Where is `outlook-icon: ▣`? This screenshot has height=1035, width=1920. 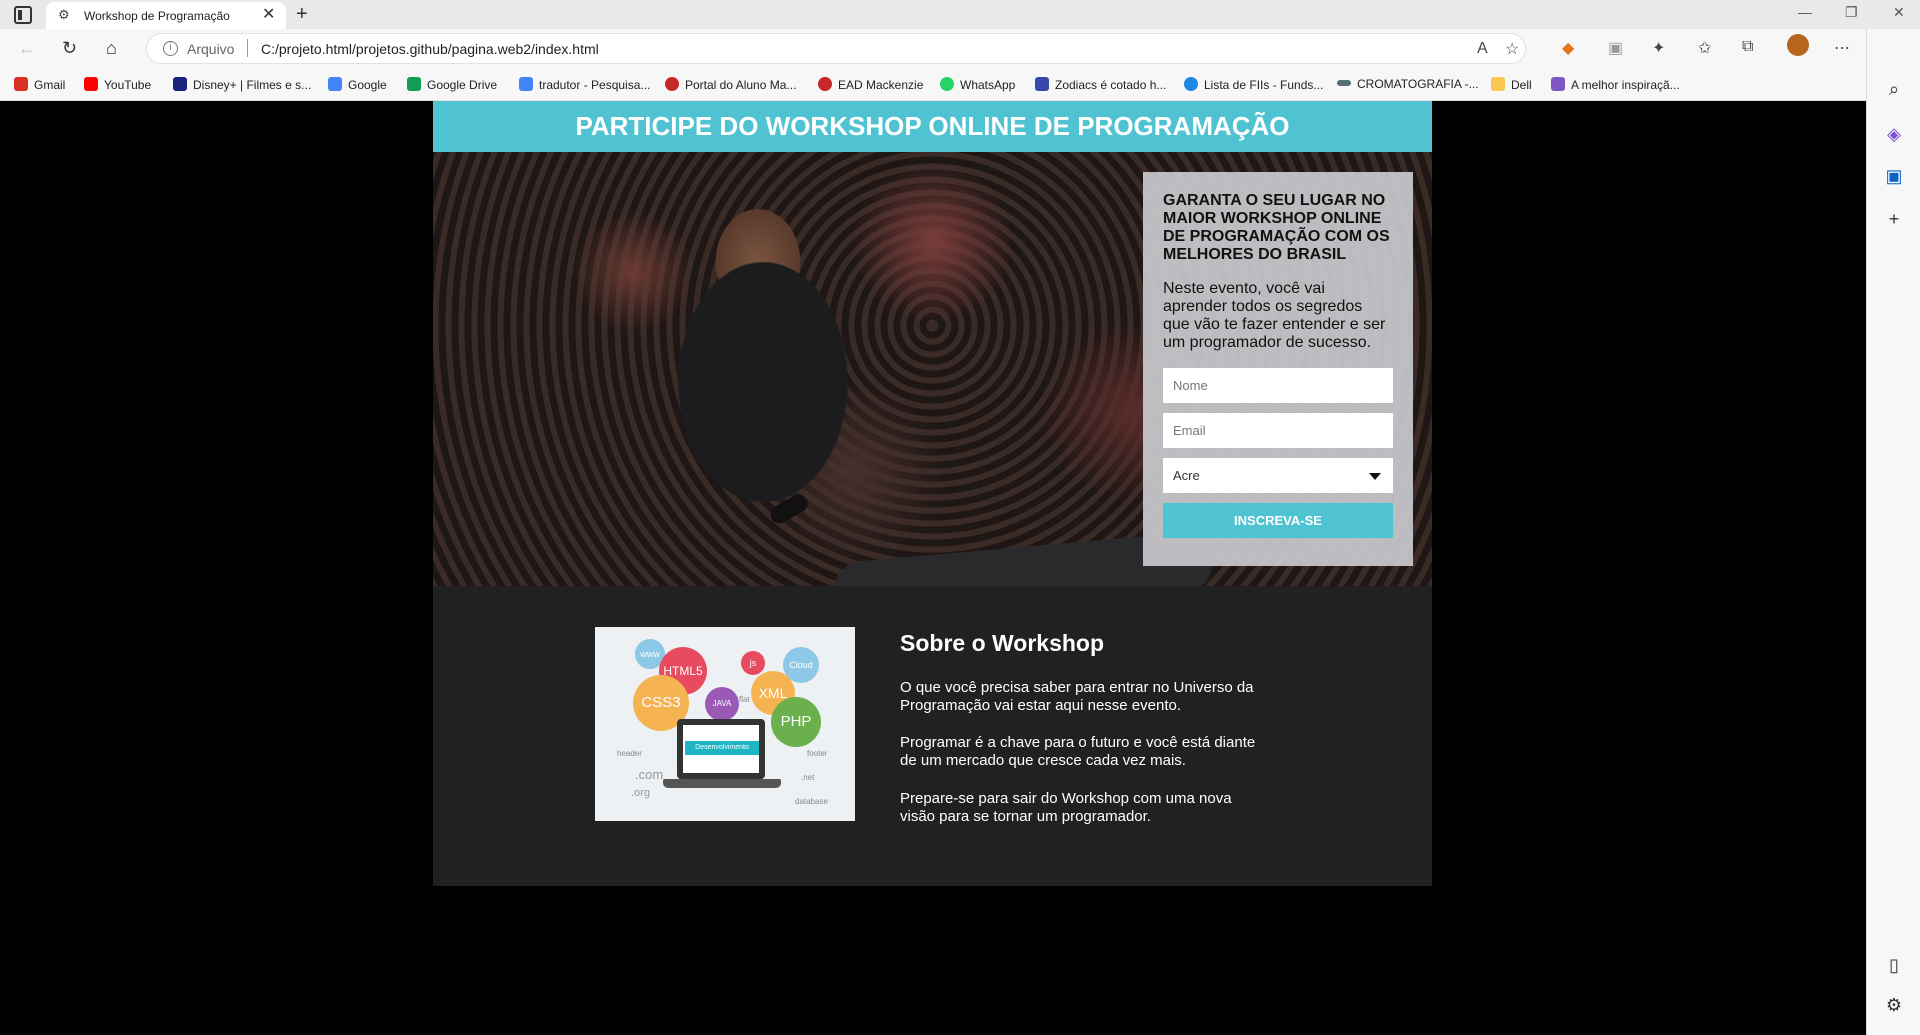
outlook-icon: ▣ is located at coordinates (1894, 176).